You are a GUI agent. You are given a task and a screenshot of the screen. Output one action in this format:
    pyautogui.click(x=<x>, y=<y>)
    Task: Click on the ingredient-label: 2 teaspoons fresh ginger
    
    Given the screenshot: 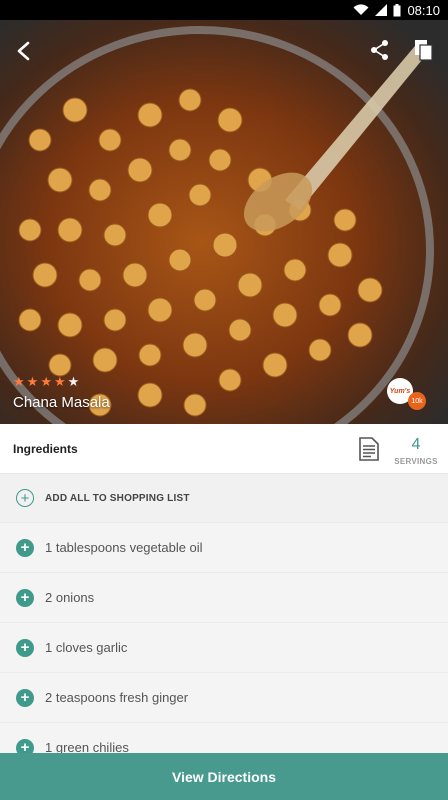 What is the action you would take?
    pyautogui.click(x=117, y=697)
    